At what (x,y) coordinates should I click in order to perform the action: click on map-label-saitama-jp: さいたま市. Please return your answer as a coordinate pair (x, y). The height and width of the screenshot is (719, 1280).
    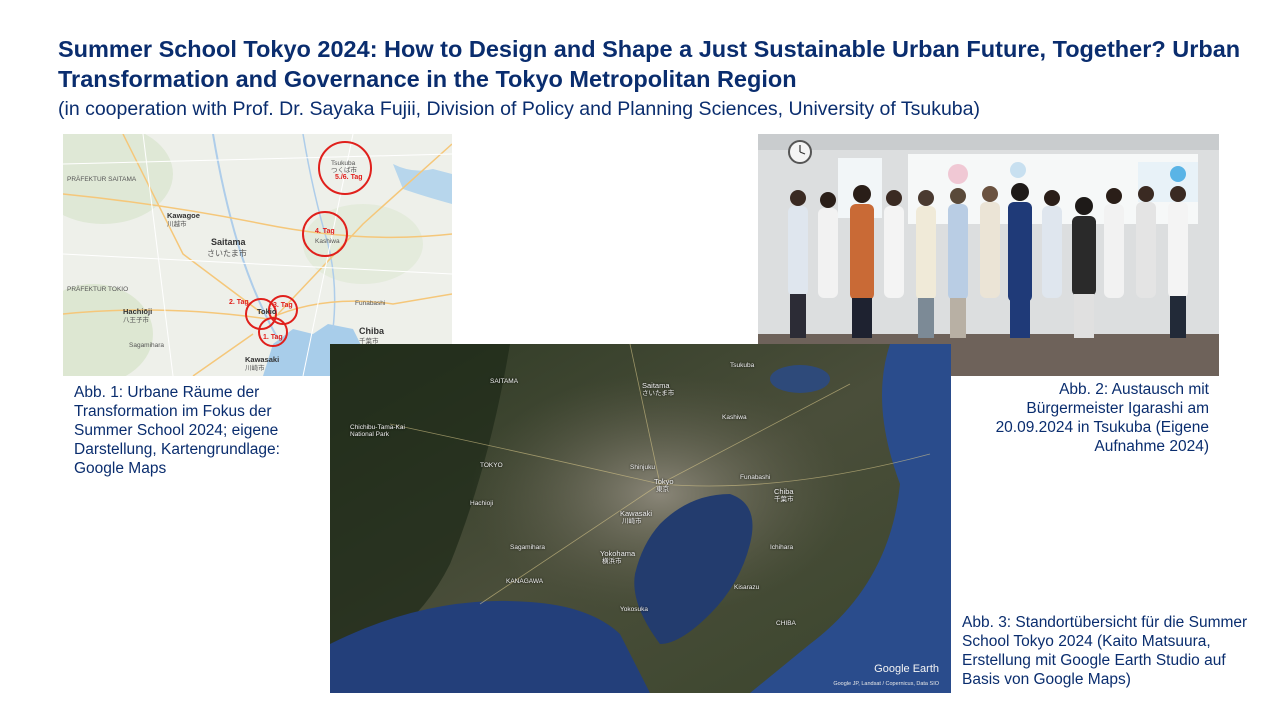
    Looking at the image, I should click on (227, 253).